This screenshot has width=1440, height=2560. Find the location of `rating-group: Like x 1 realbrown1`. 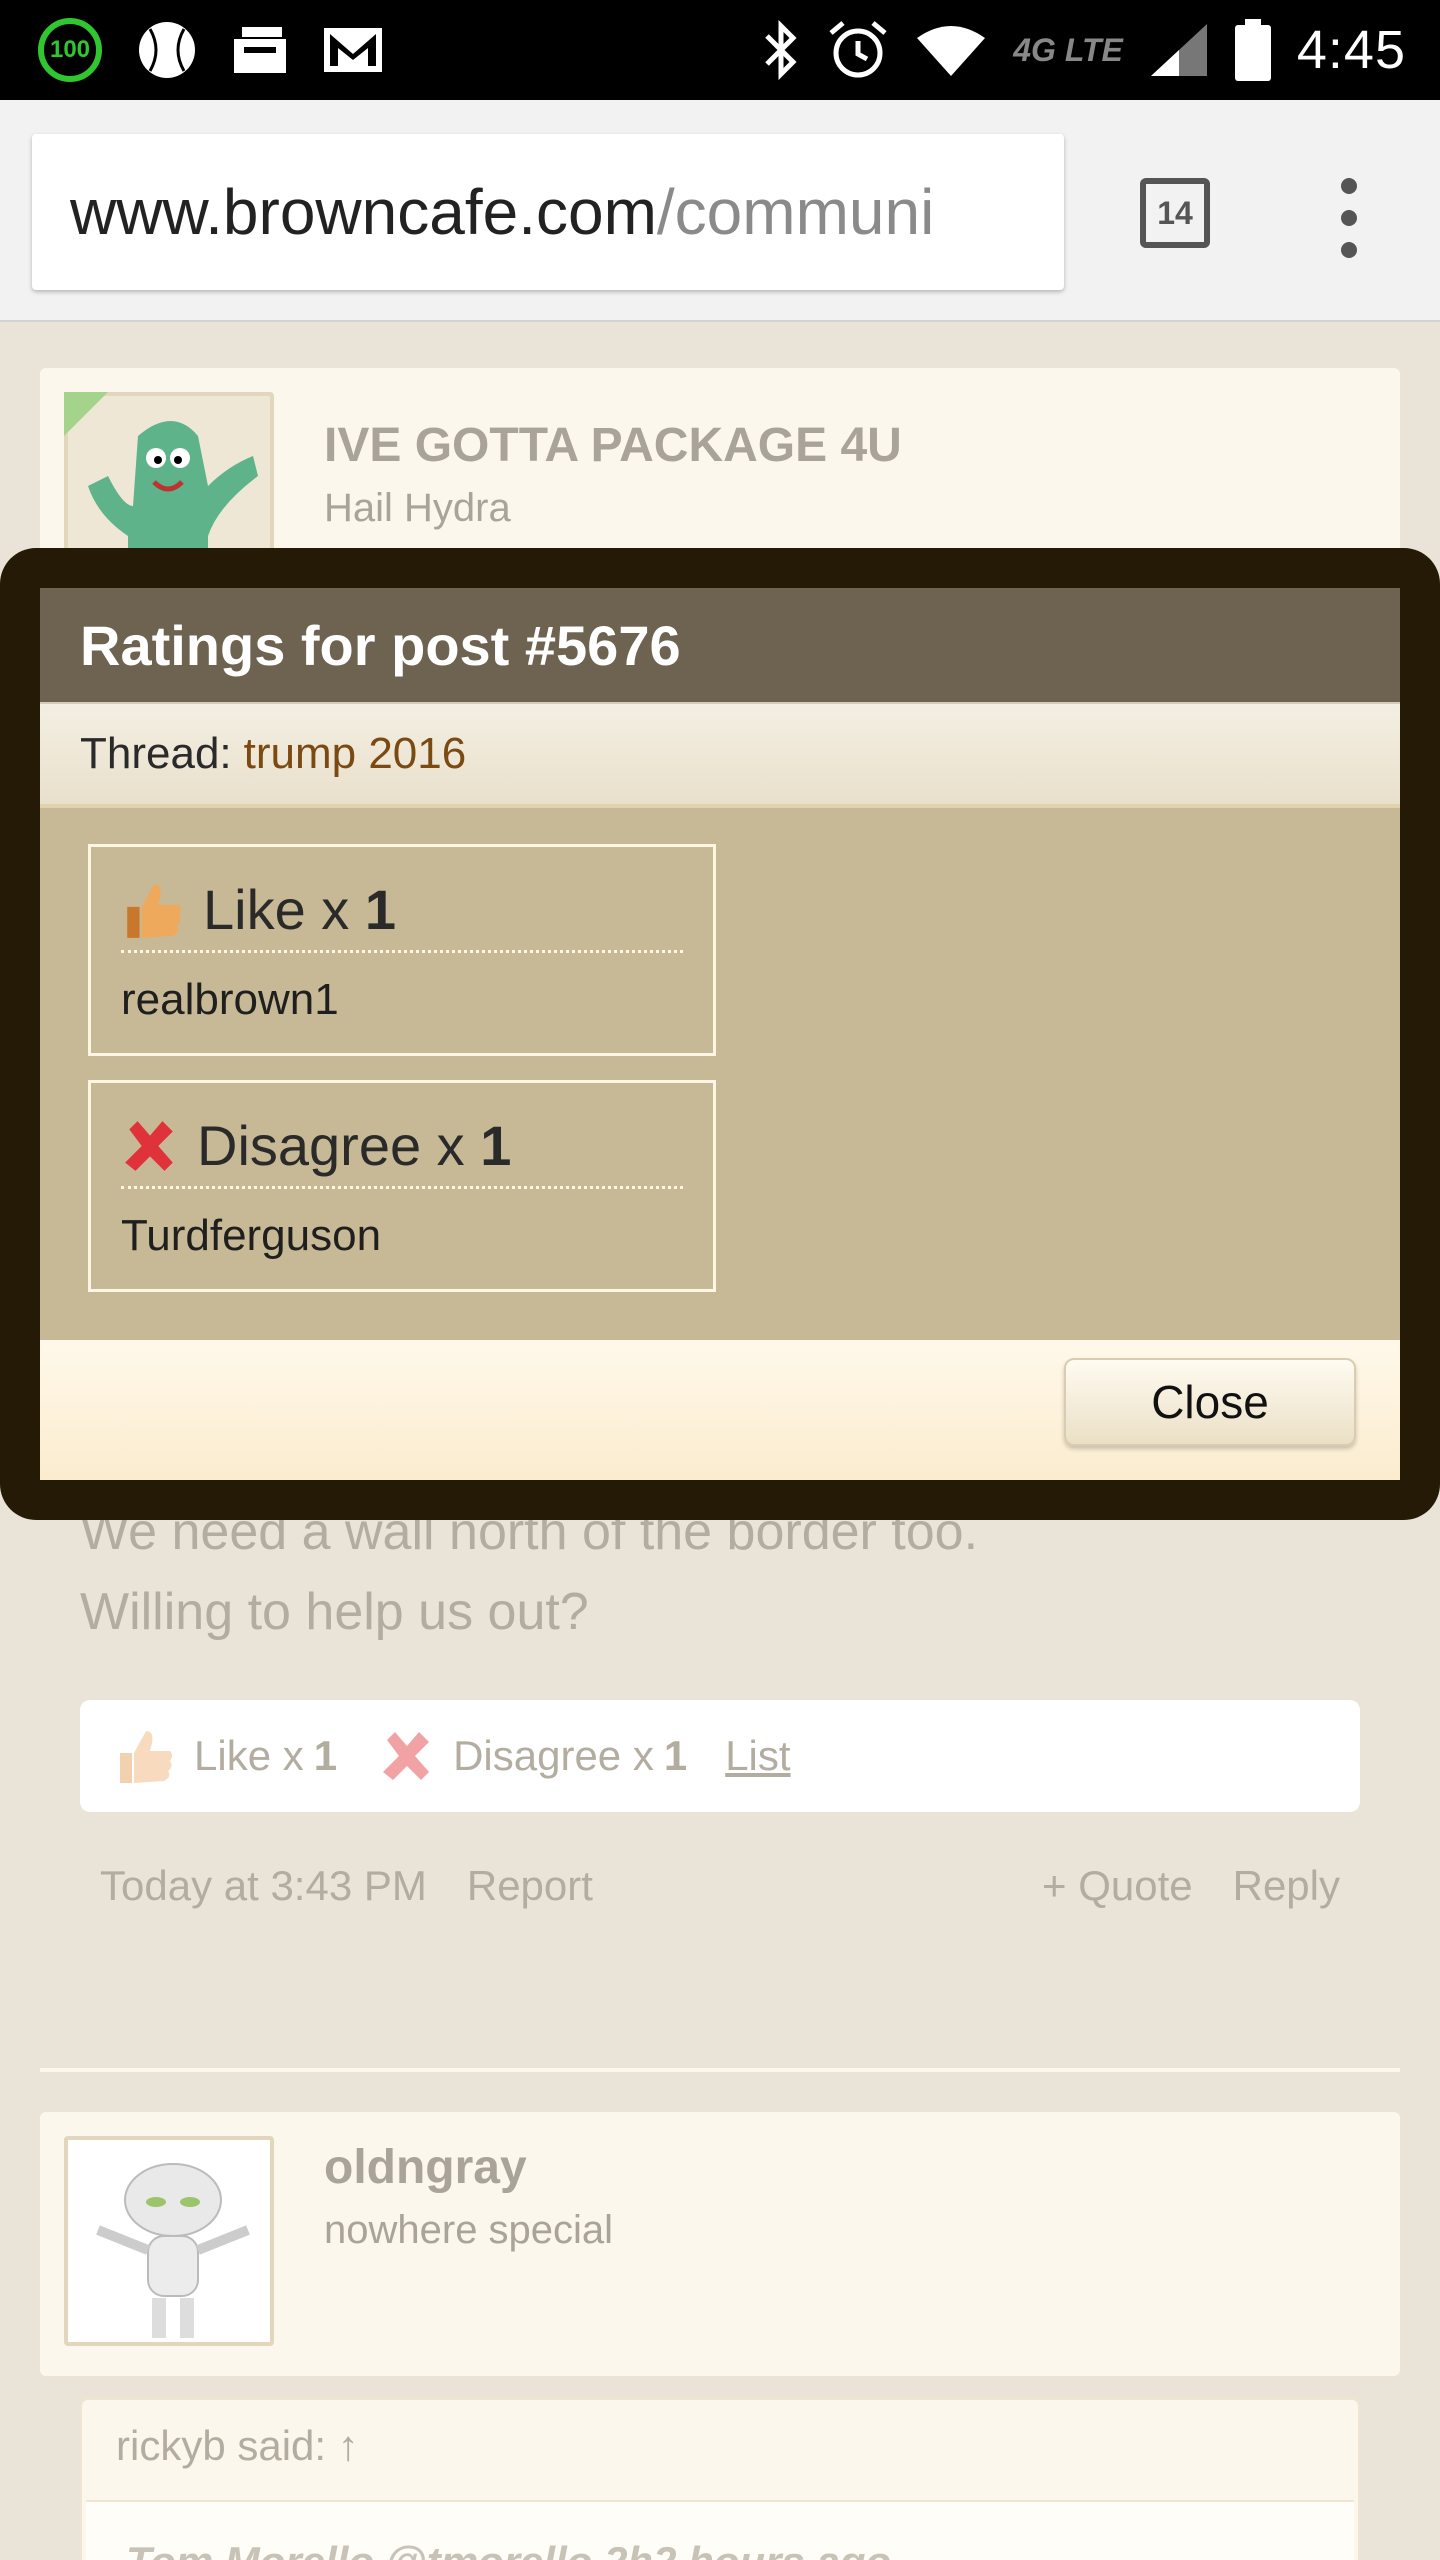

rating-group: Like x 1 realbrown1 is located at coordinates (402, 950).